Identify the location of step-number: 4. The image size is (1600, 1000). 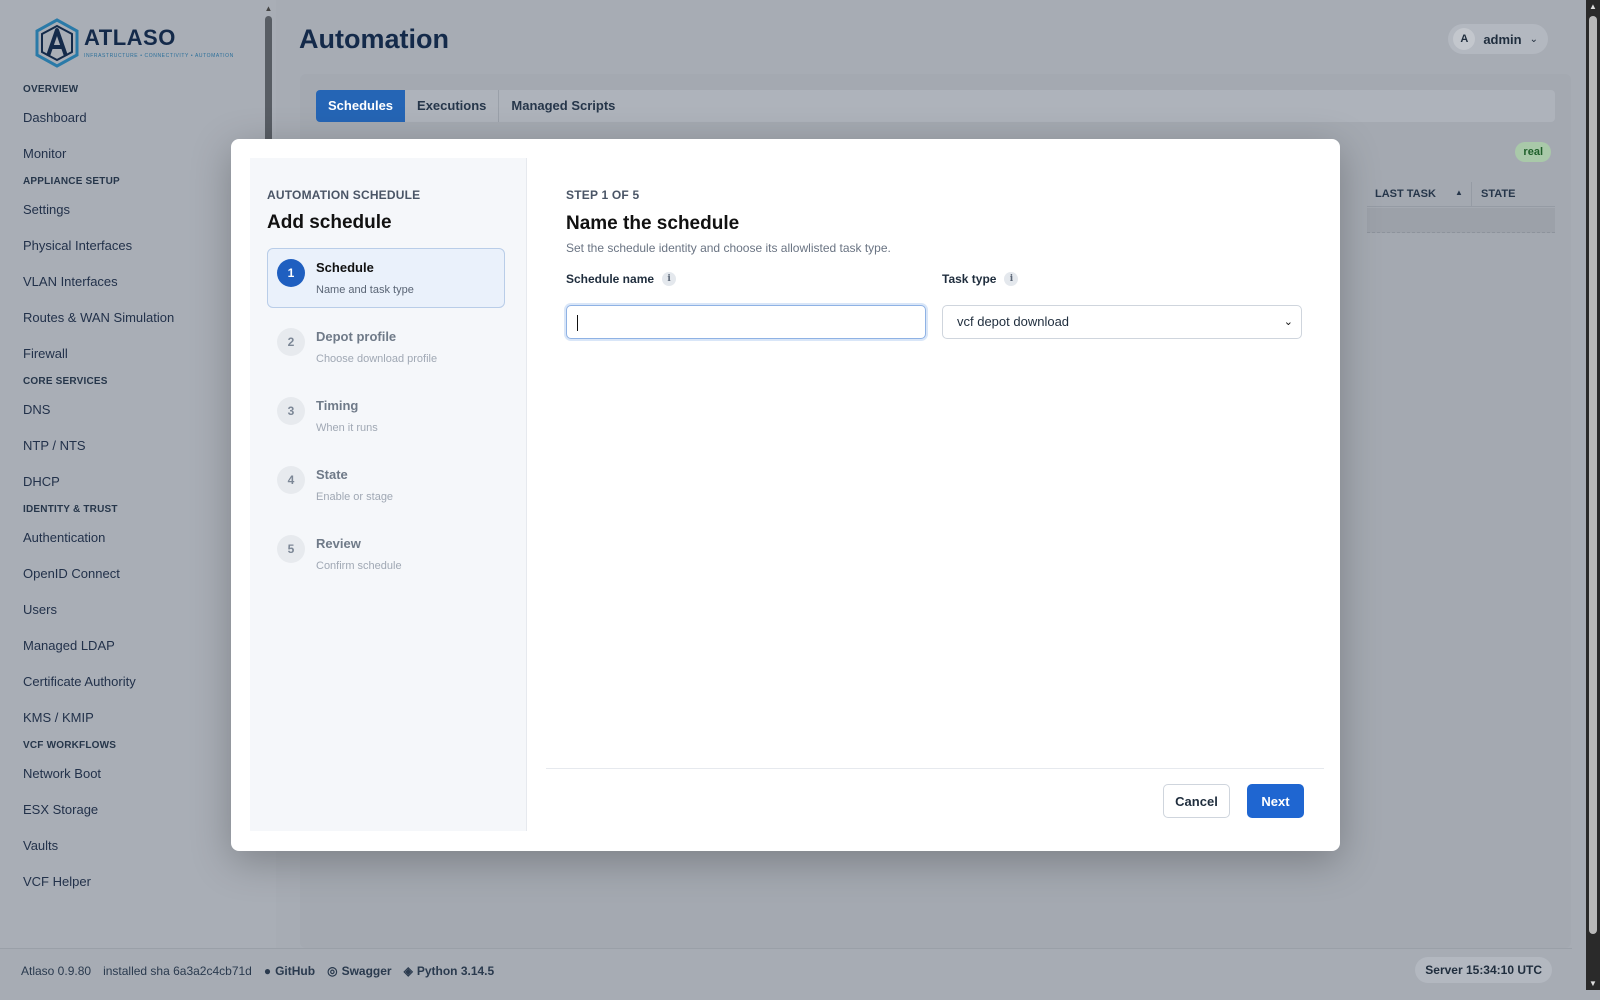
(291, 480).